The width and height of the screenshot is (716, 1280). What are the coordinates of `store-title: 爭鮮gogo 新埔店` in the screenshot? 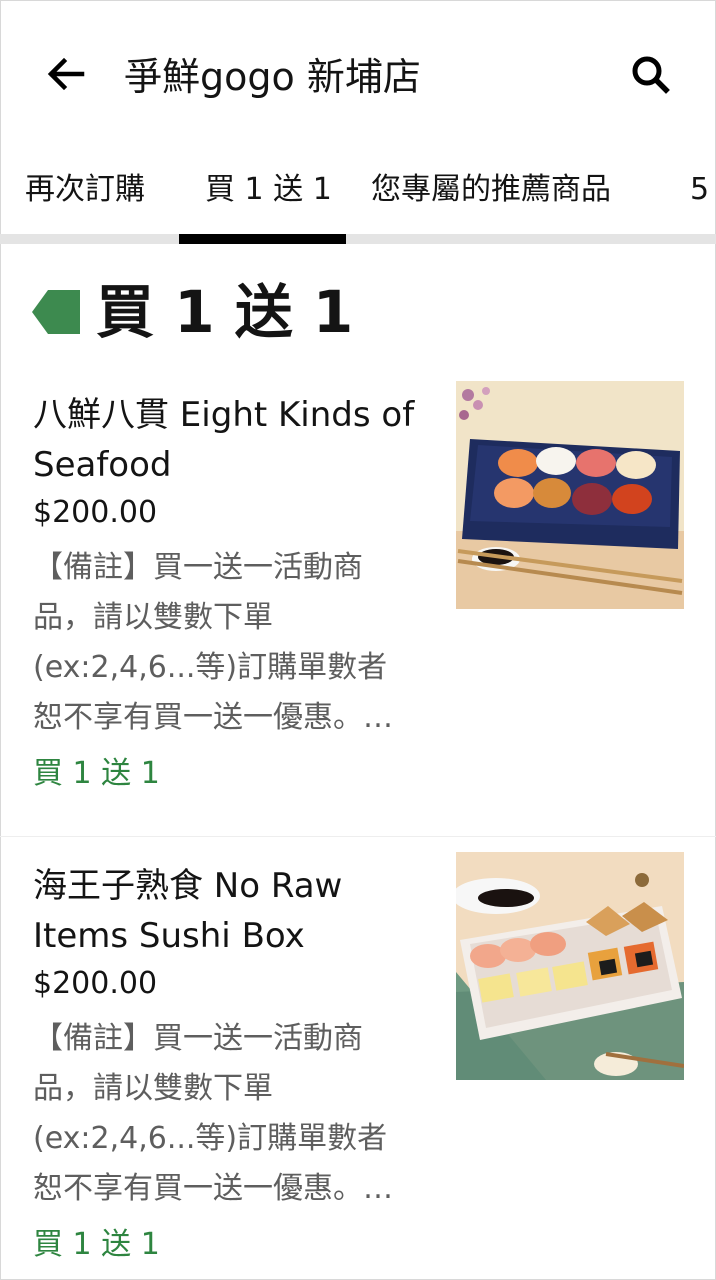 It's located at (272, 77).